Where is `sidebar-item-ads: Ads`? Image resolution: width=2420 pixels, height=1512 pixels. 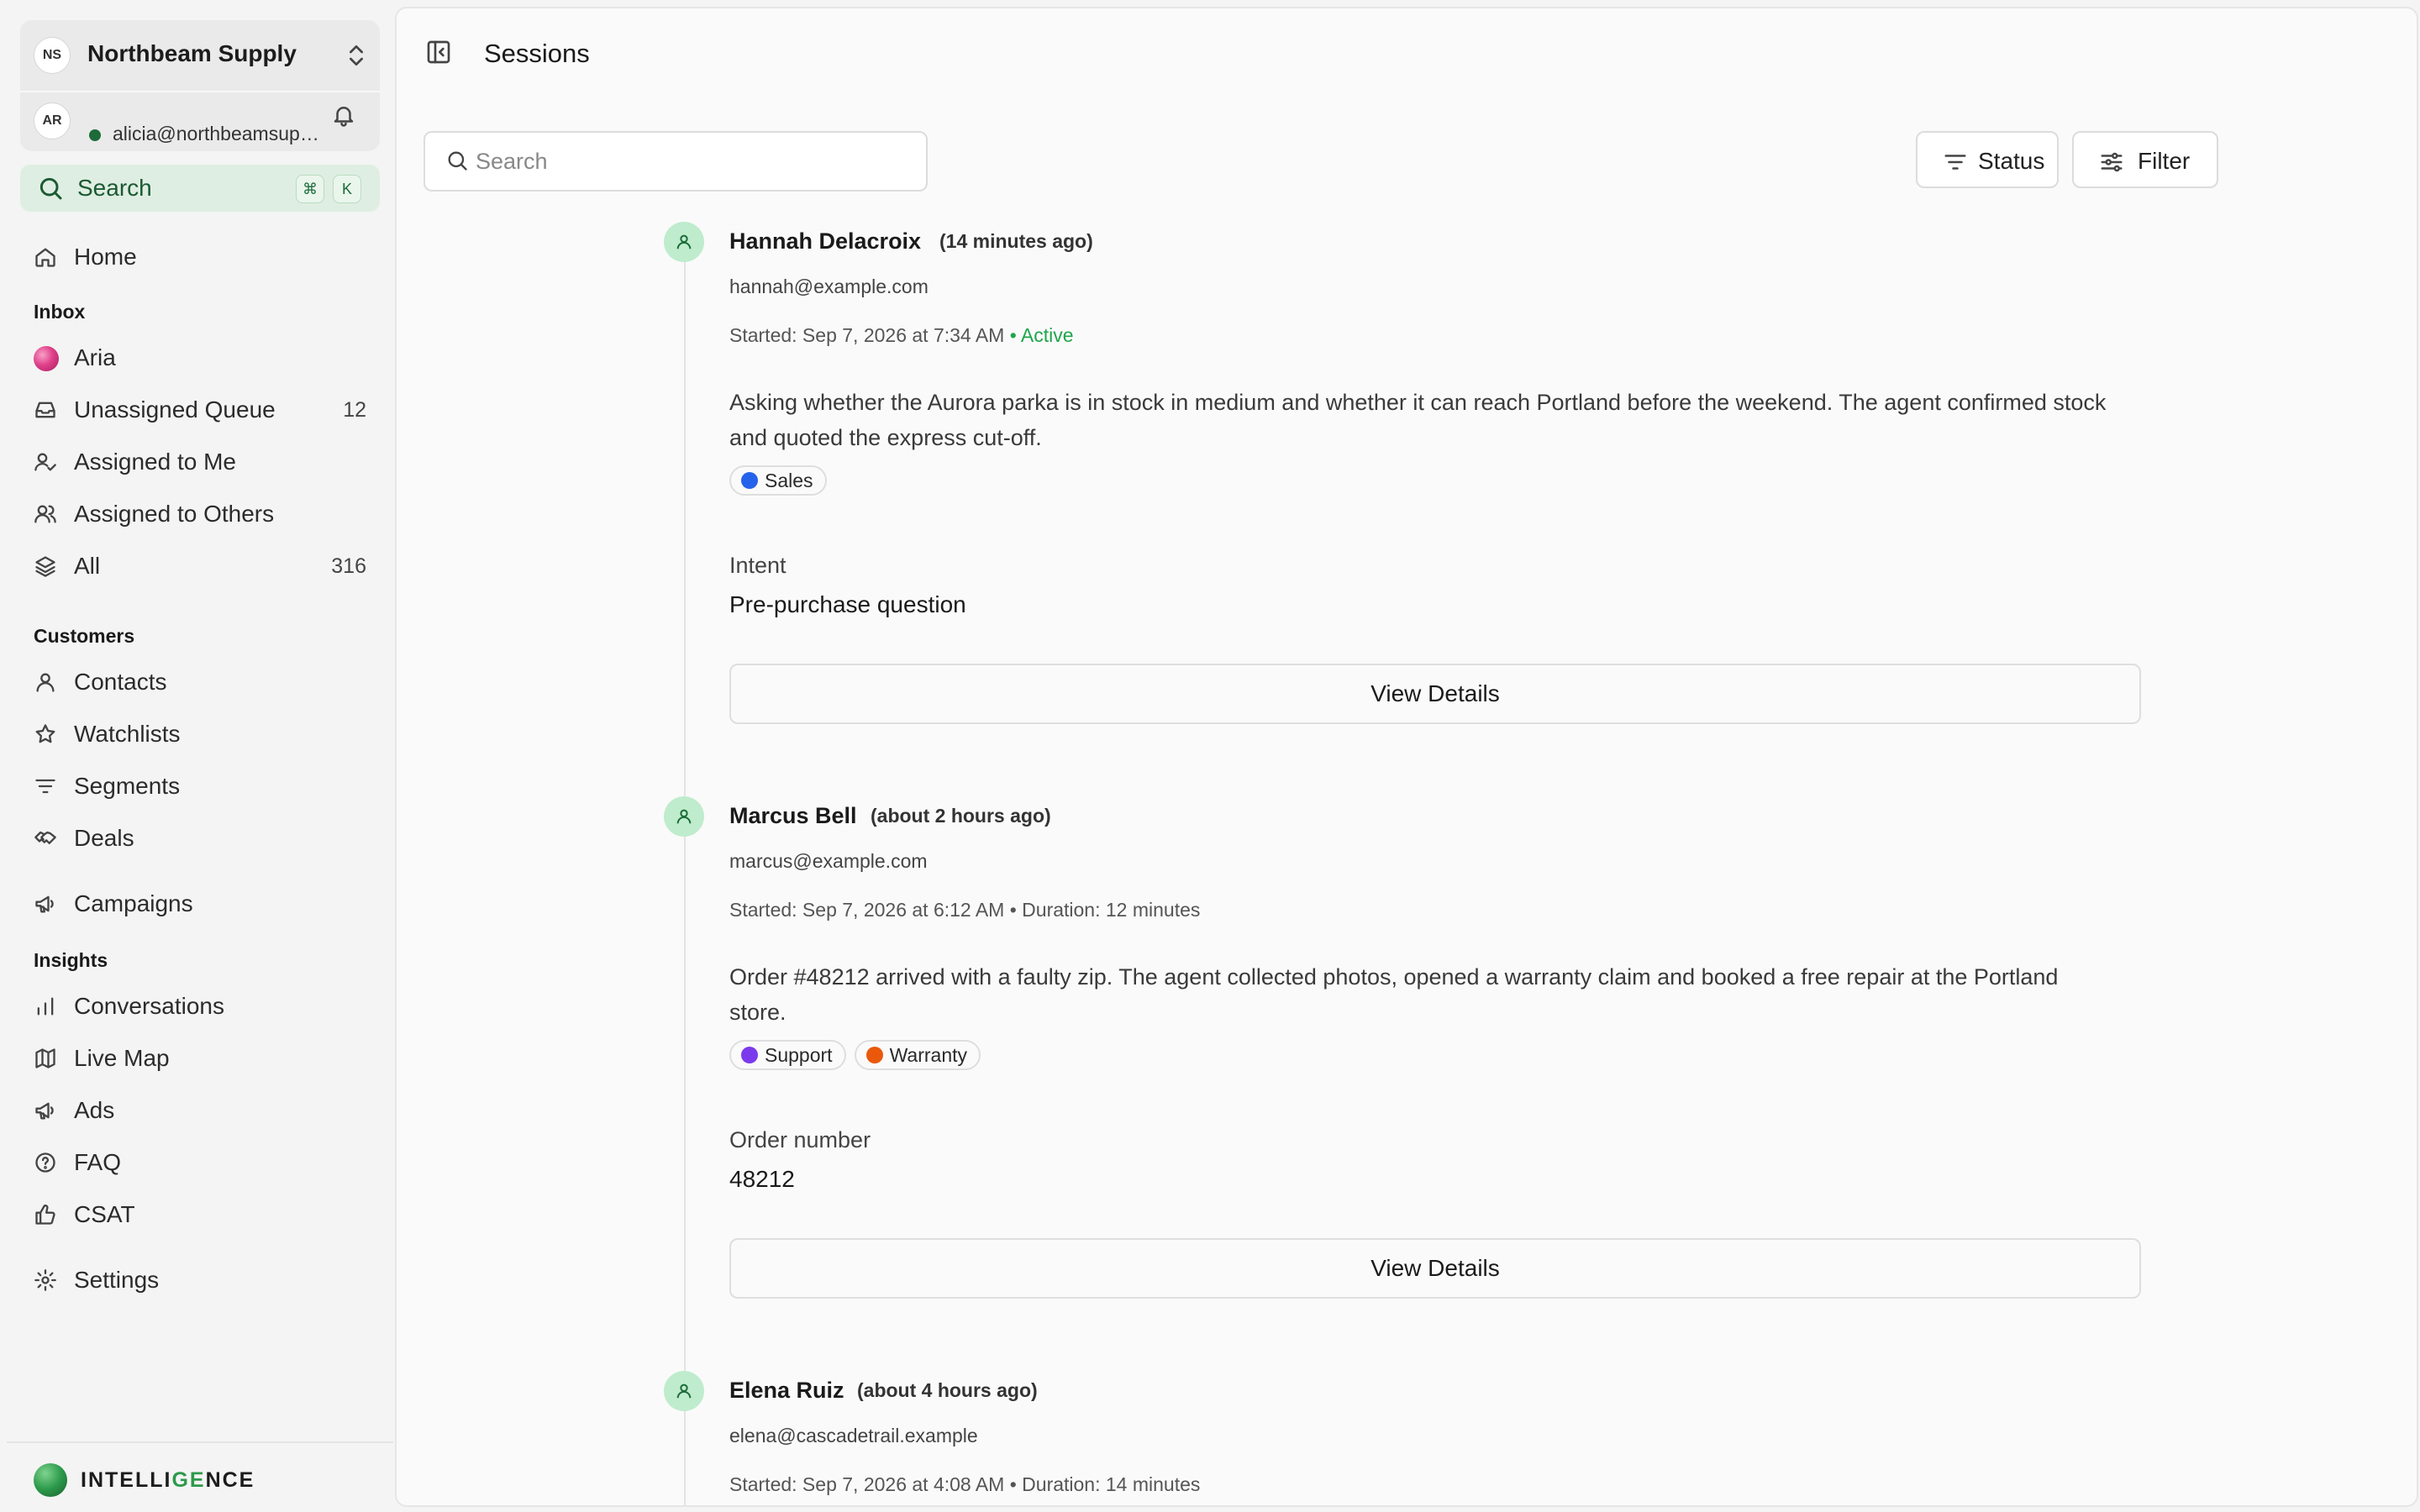
sidebar-item-ads: Ads is located at coordinates (200, 1109).